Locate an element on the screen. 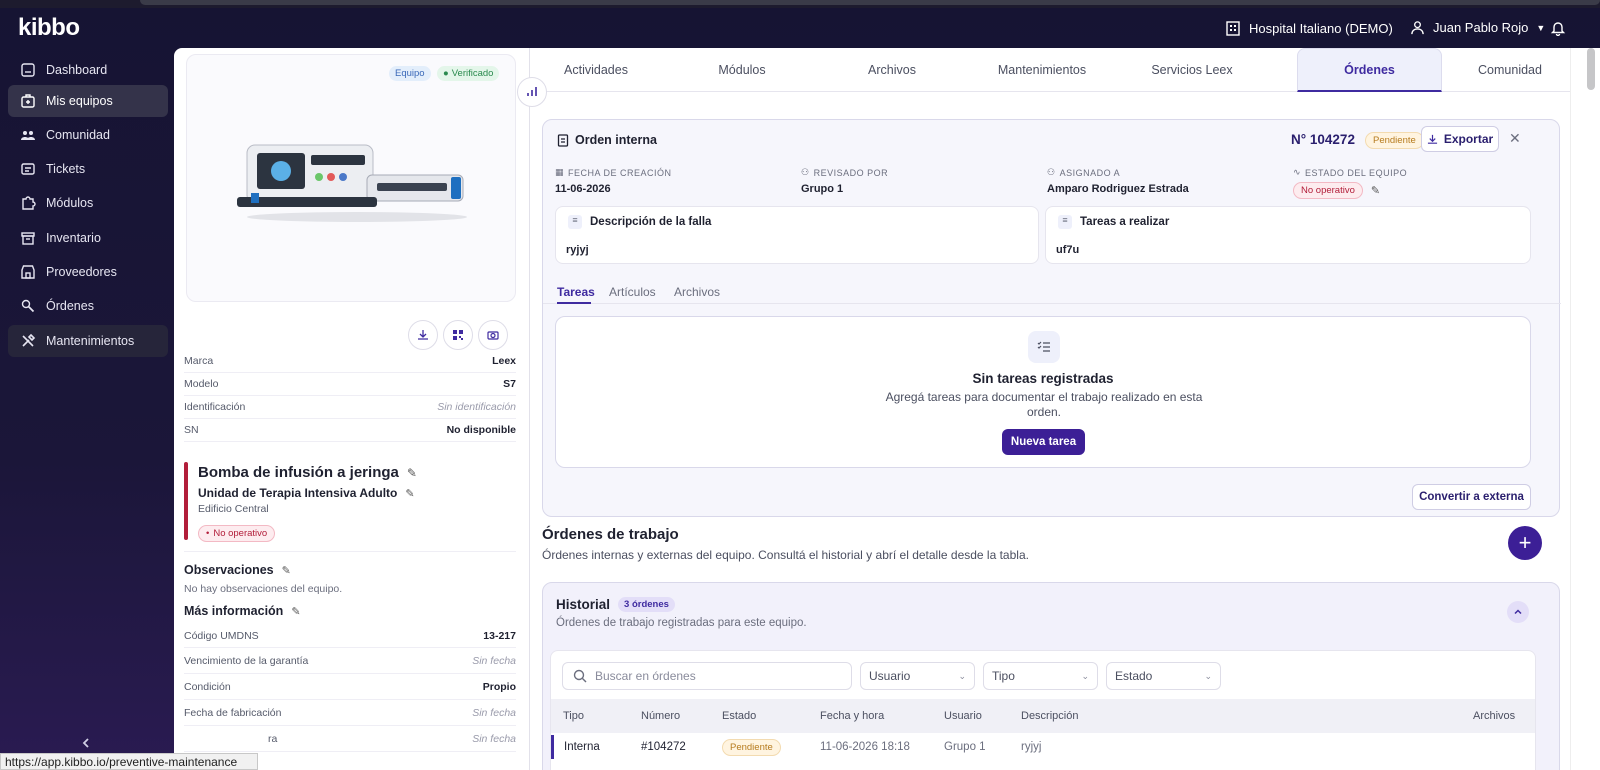 The width and height of the screenshot is (1600, 770). column-header: Descripción is located at coordinates (1049, 716).